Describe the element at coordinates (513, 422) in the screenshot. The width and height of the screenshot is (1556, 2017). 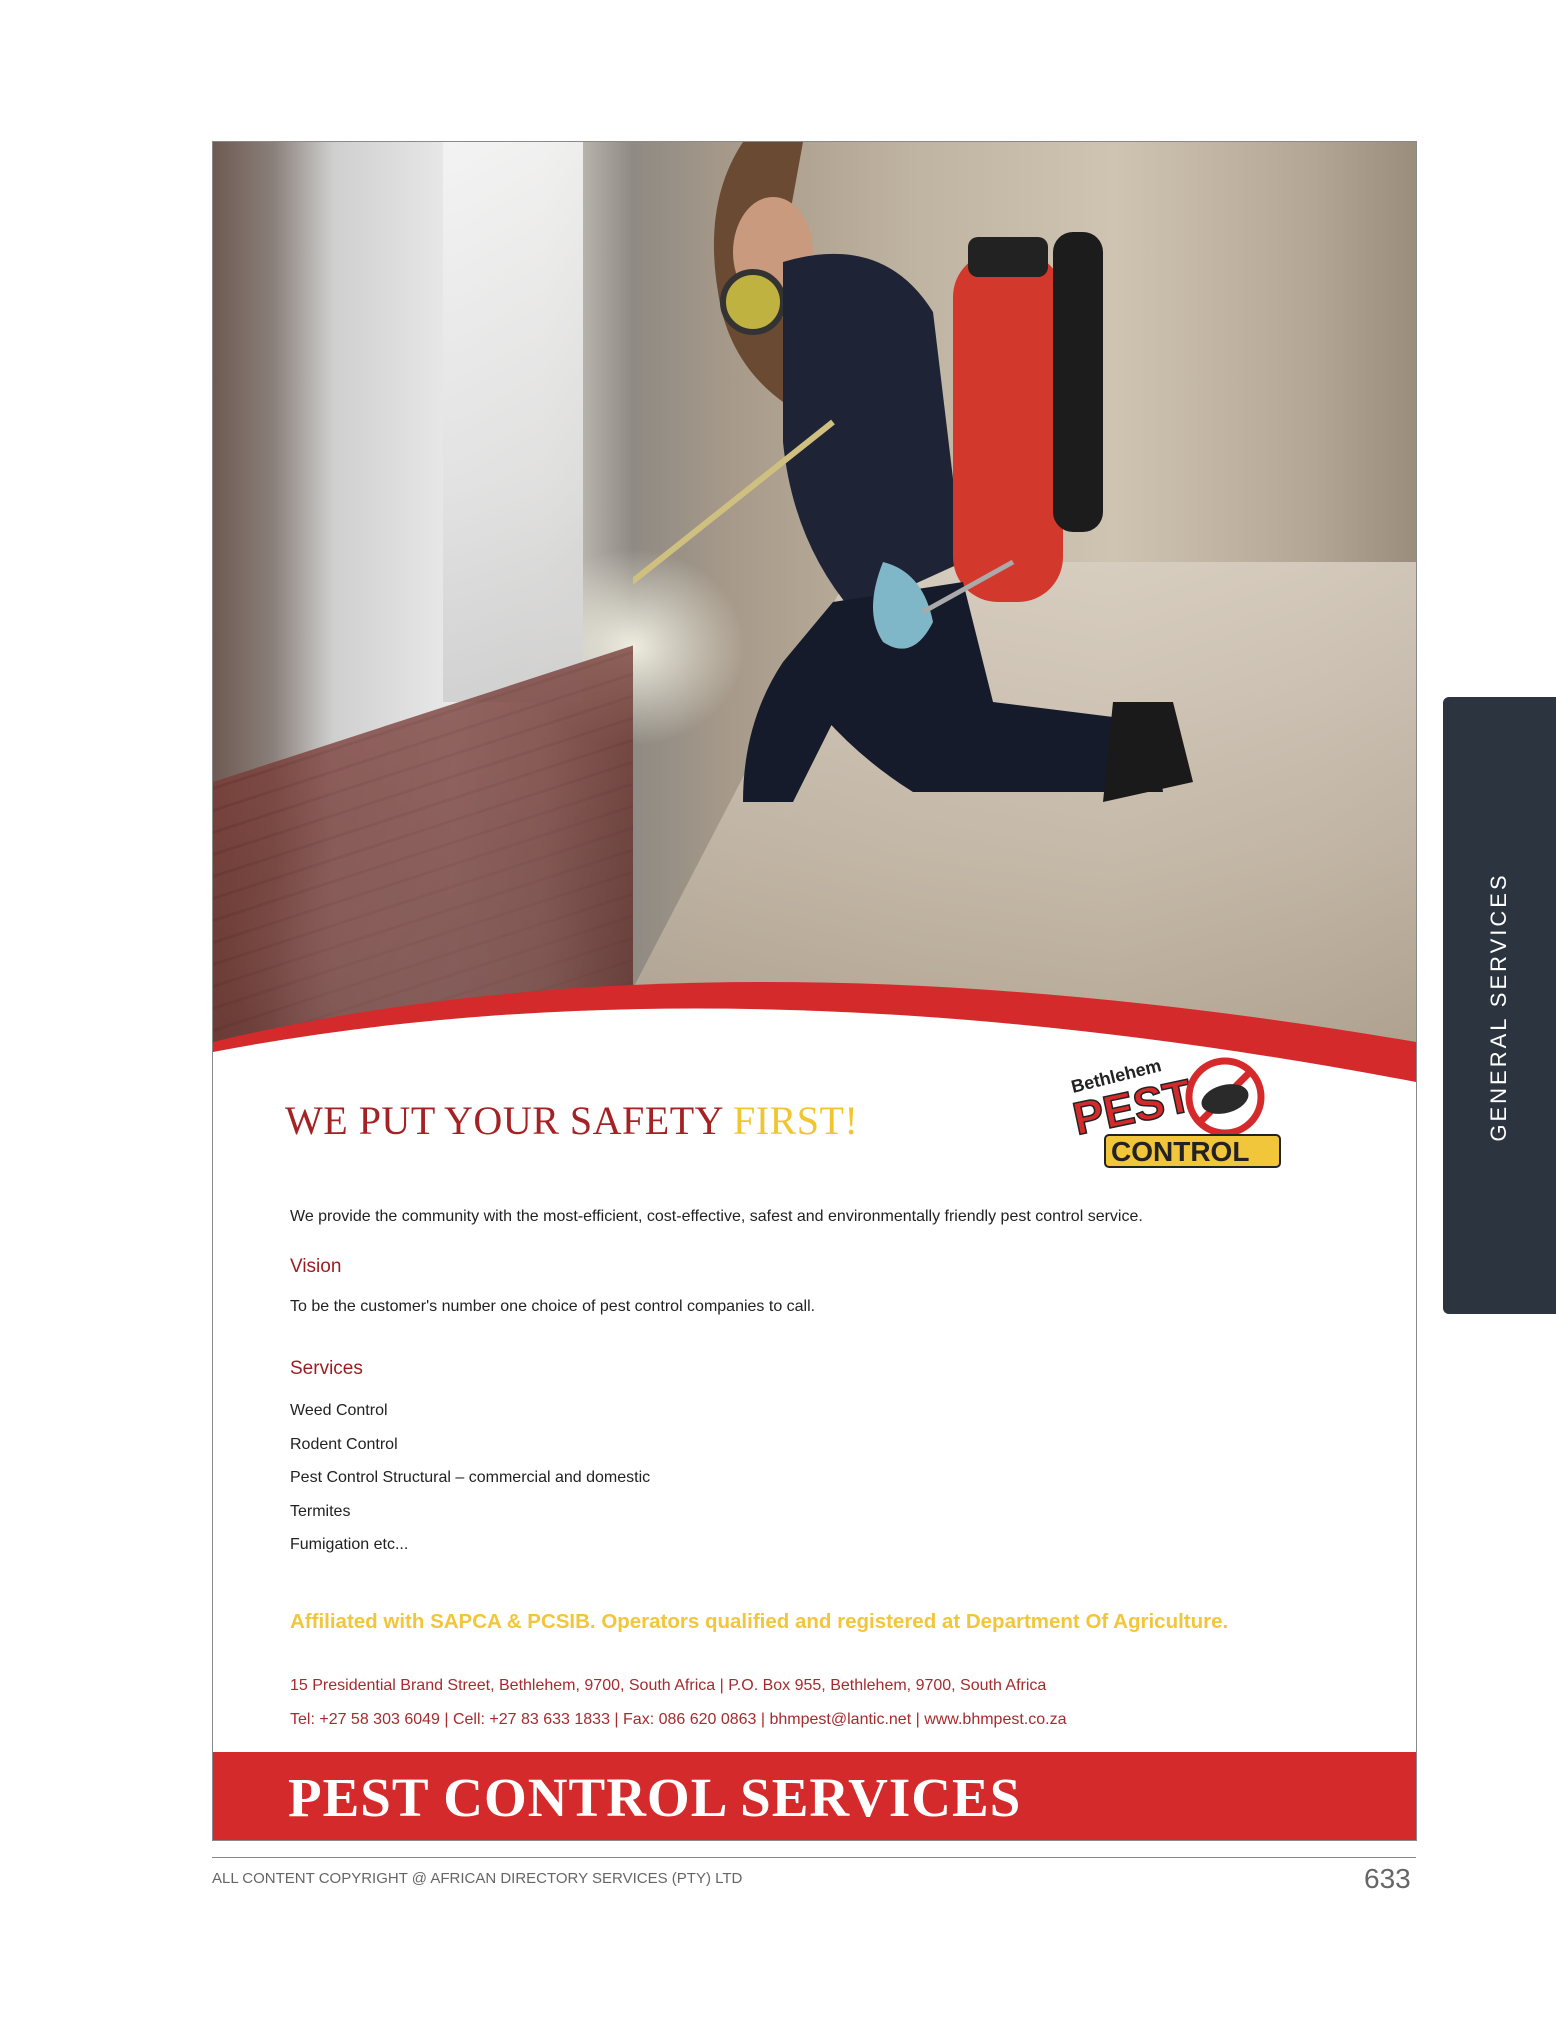
I see `shop-window` at that location.